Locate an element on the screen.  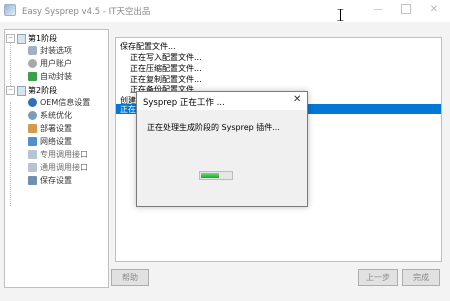
tree-item-oem-info: OEM信息设置 is located at coordinates (59, 102).